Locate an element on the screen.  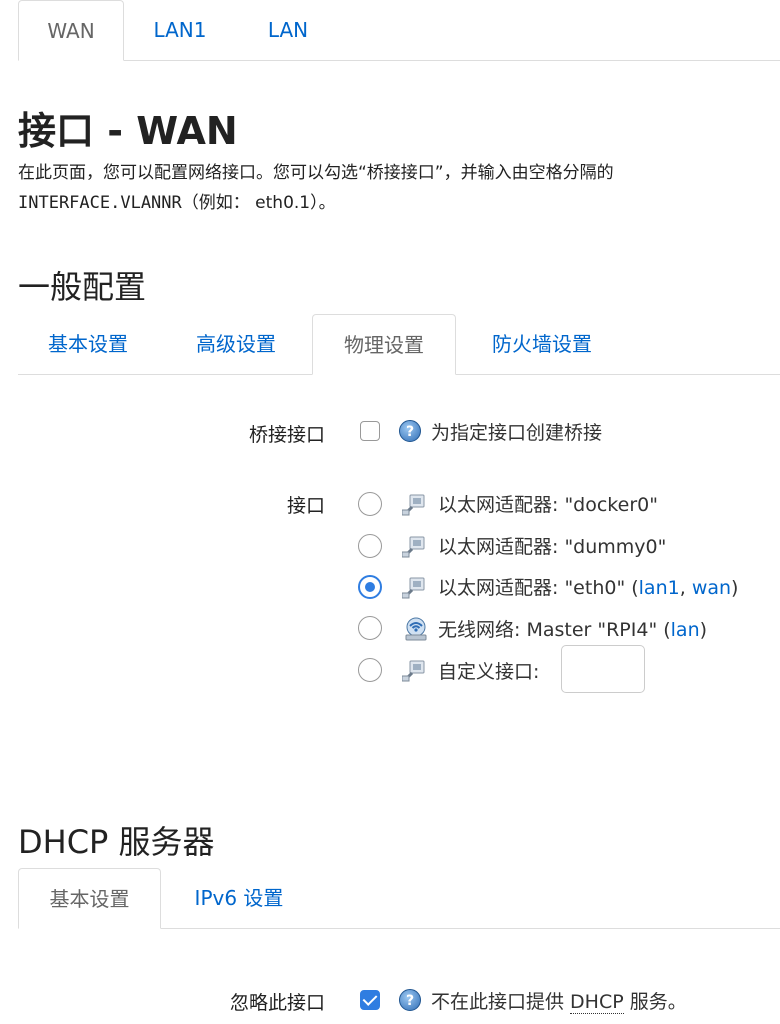
radio-docker0 is located at coordinates (370, 504).